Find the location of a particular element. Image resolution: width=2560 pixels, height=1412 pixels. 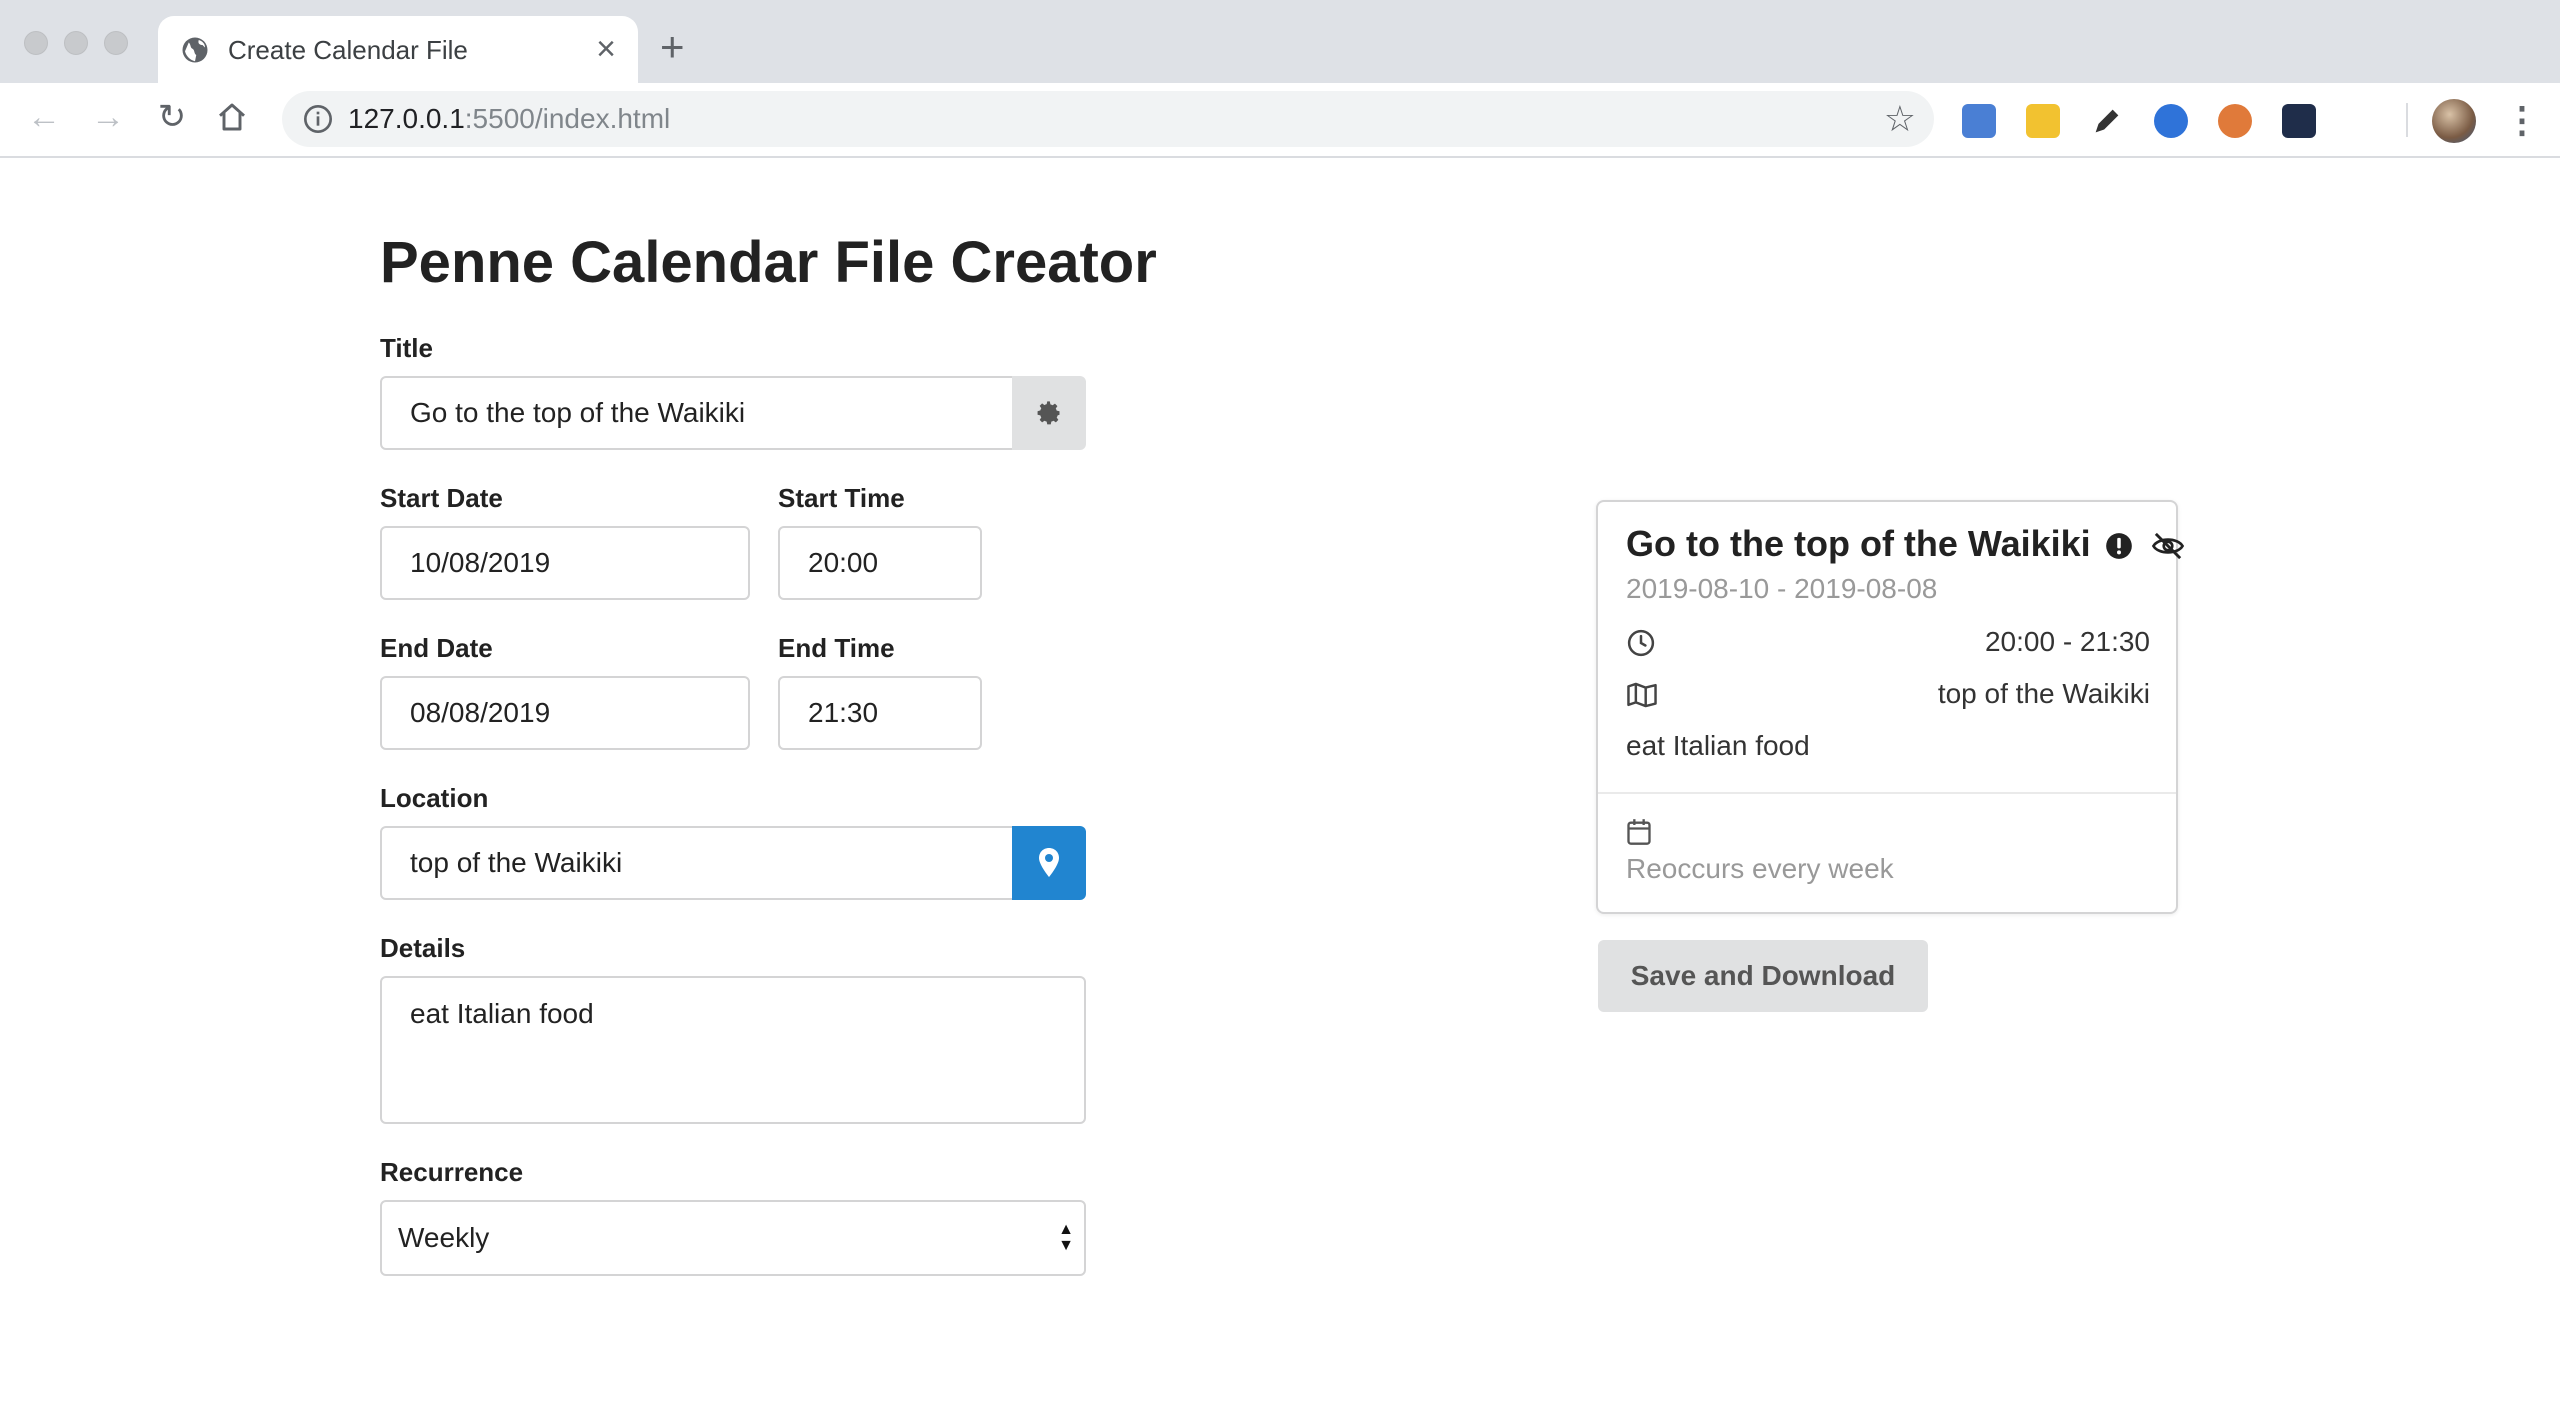

select-arrows-icon: ▲ ▼ is located at coordinates (1066, 1237).